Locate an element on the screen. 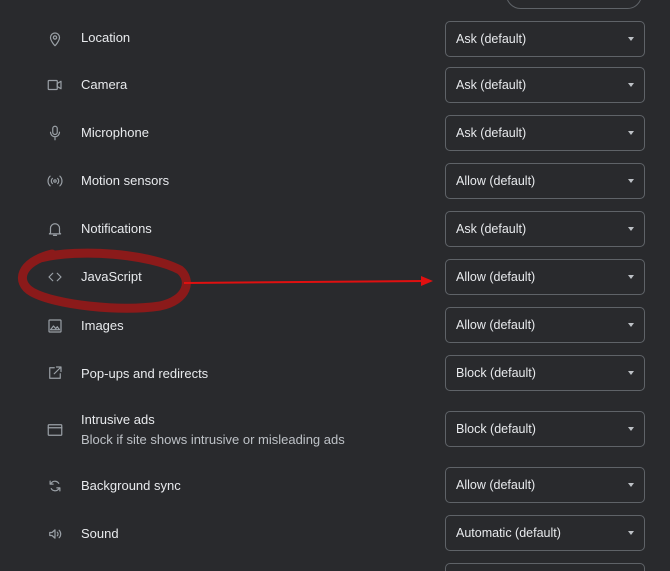 This screenshot has height=571, width=670. permission-label: Notifications is located at coordinates (116, 228).